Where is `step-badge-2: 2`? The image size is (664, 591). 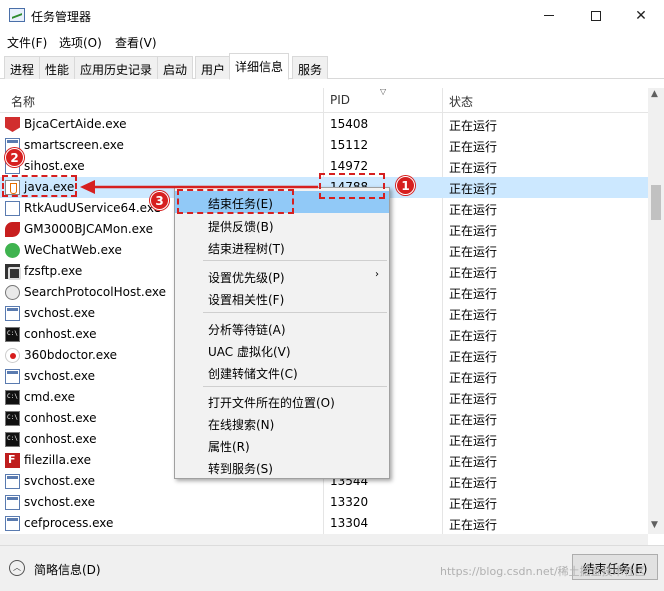
step-badge-2: 2 is located at coordinates (14, 157).